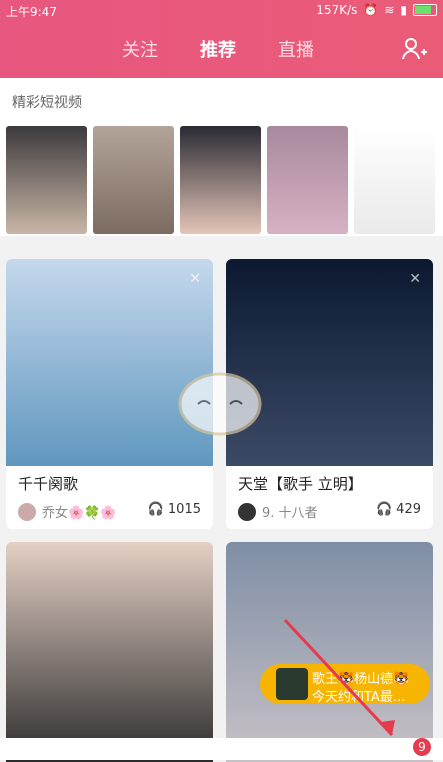  I want to click on watermark-mascot, so click(220, 404).